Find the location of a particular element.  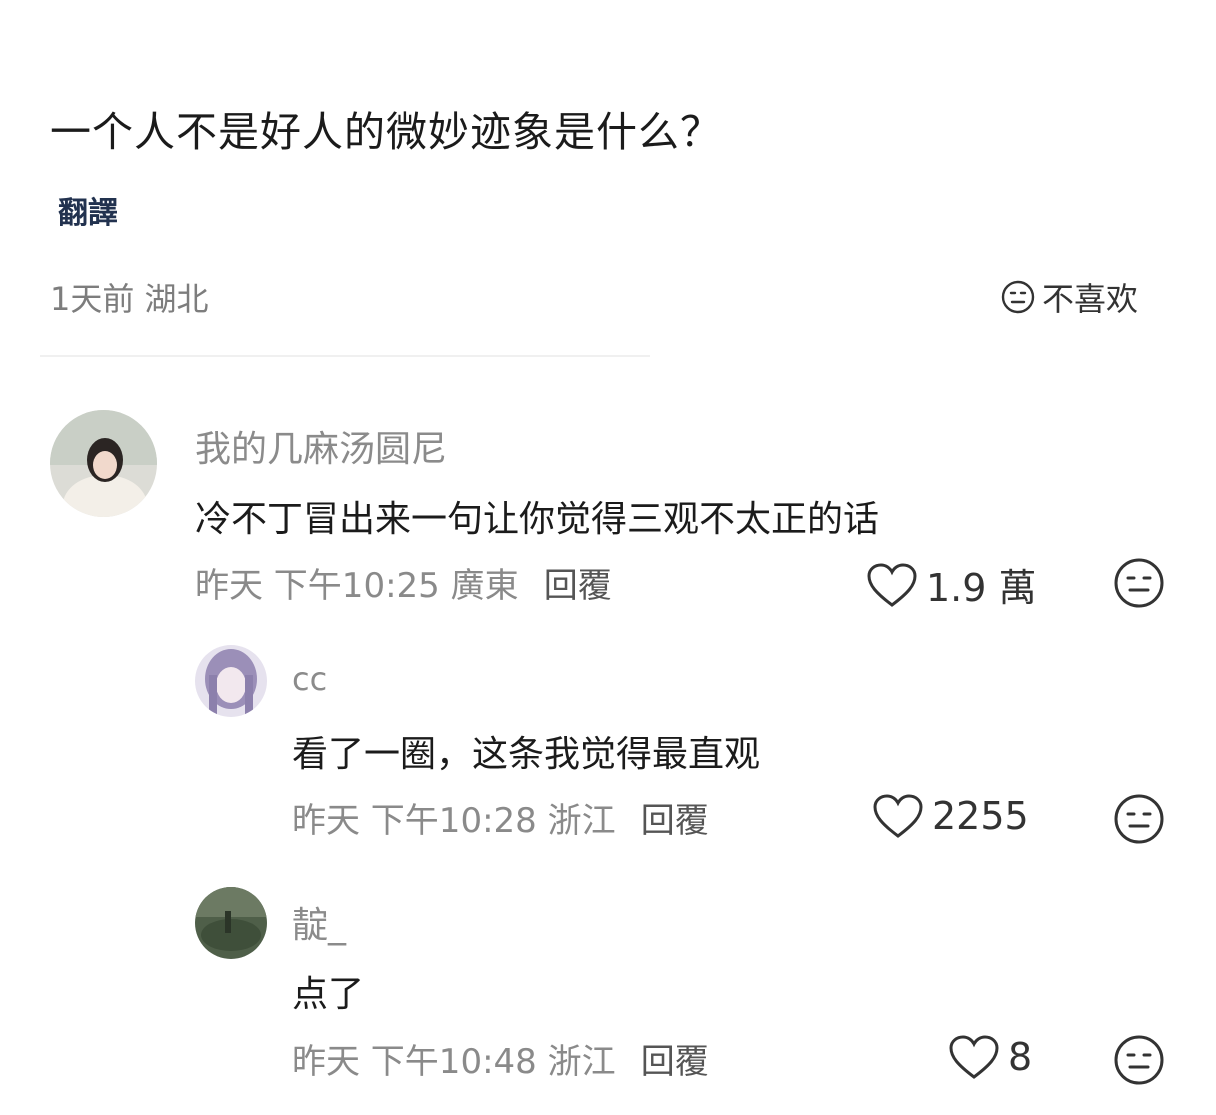

like-count: 2255 is located at coordinates (980, 816).